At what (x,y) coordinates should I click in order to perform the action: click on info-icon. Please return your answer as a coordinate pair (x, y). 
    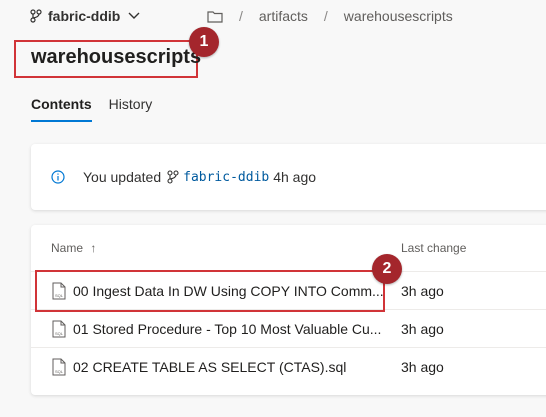
    Looking at the image, I should click on (58, 177).